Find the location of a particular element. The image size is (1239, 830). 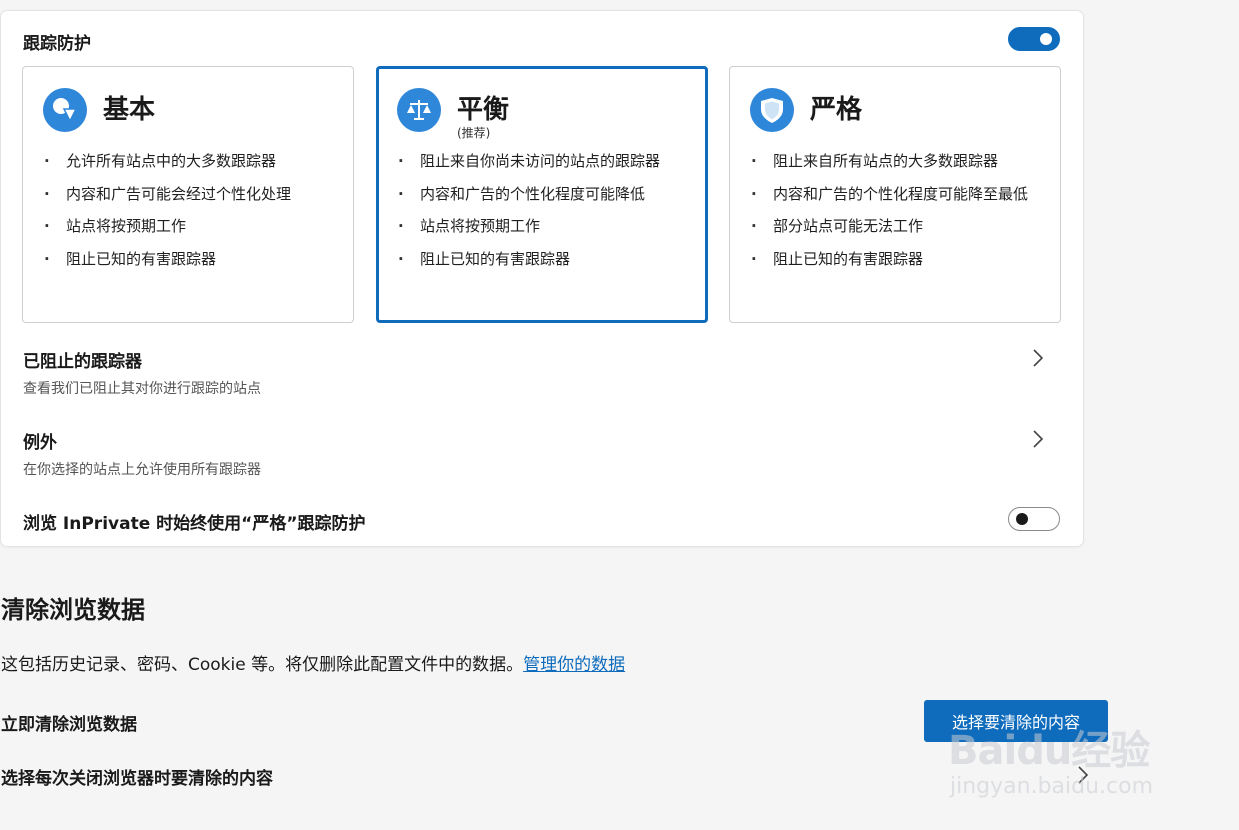

watermark-url: jingyan.baidu.com is located at coordinates (1052, 786).